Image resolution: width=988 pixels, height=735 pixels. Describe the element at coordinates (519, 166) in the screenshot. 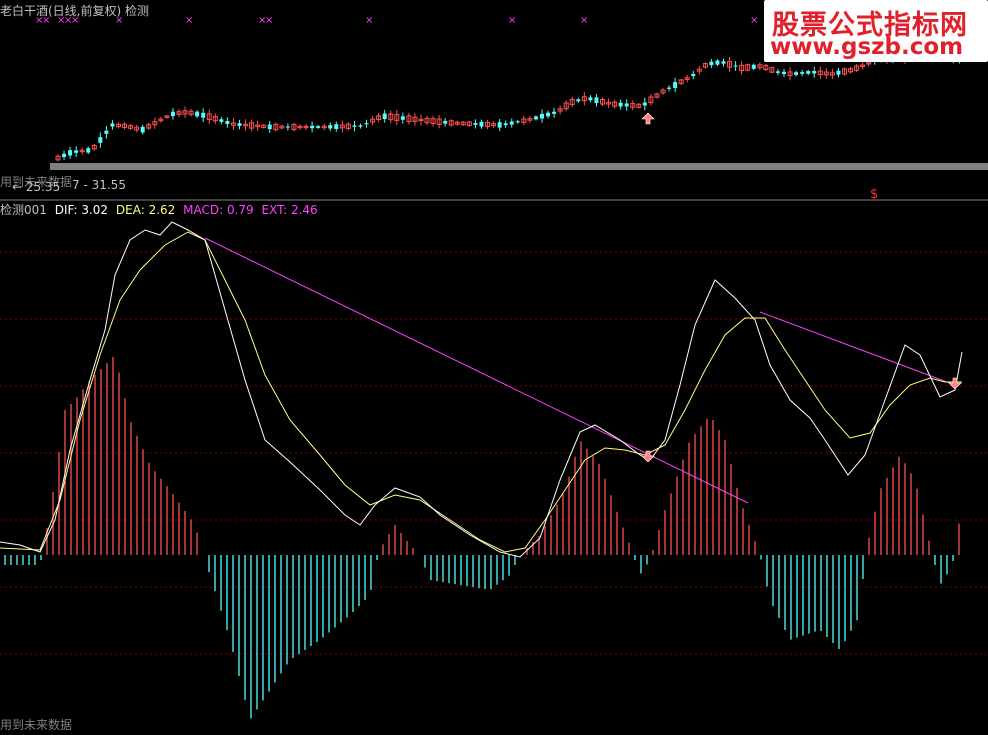

I see `time-scrollbar` at that location.